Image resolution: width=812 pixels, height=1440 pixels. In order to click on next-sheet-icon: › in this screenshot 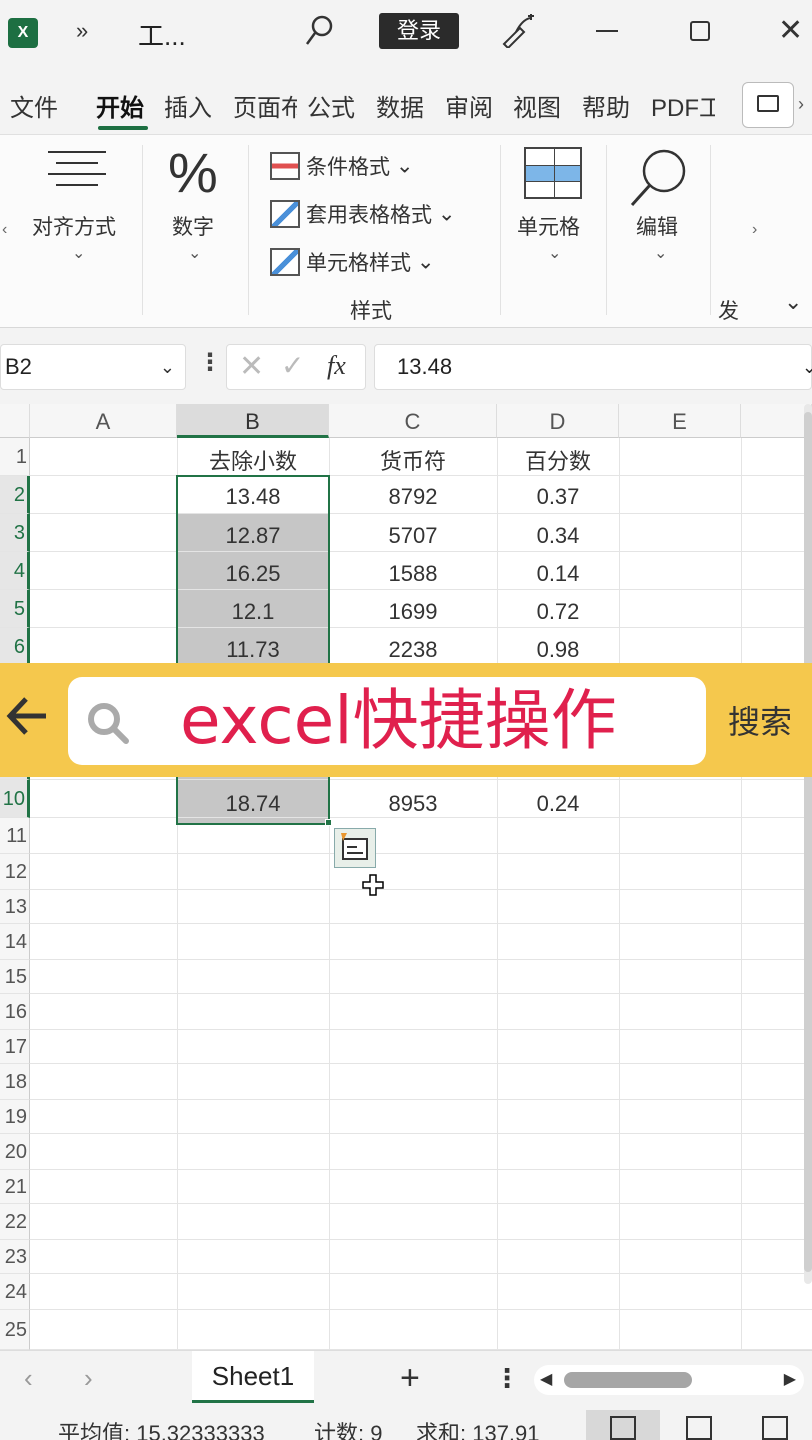, I will do `click(88, 1378)`.